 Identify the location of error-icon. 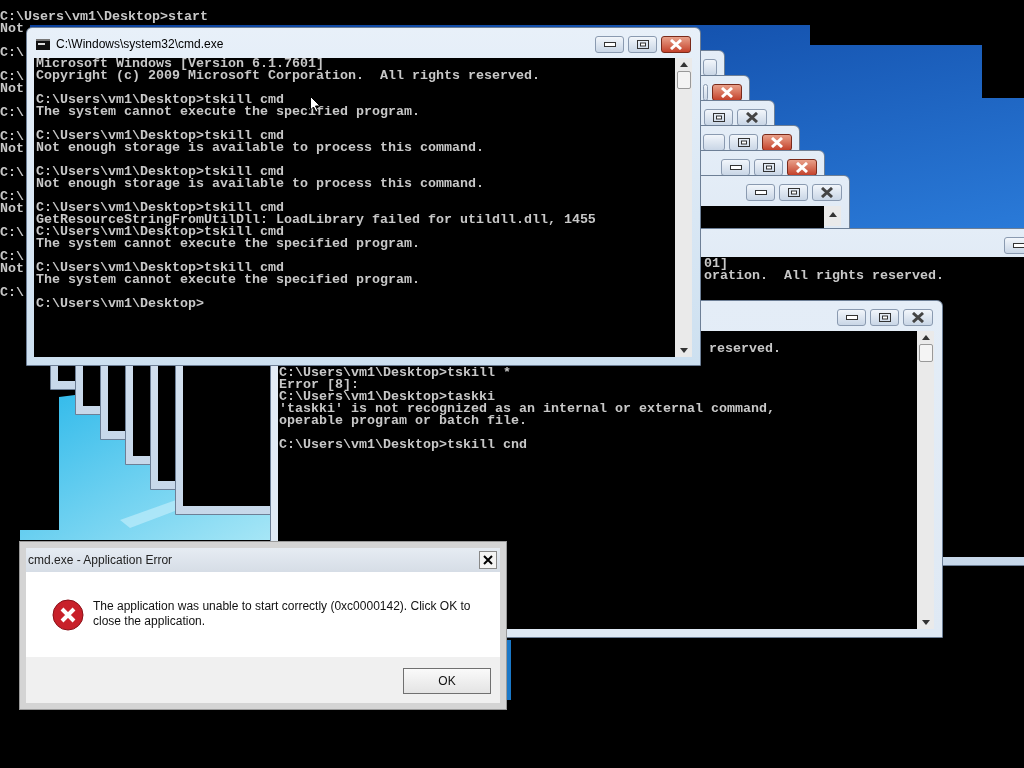
(68, 615).